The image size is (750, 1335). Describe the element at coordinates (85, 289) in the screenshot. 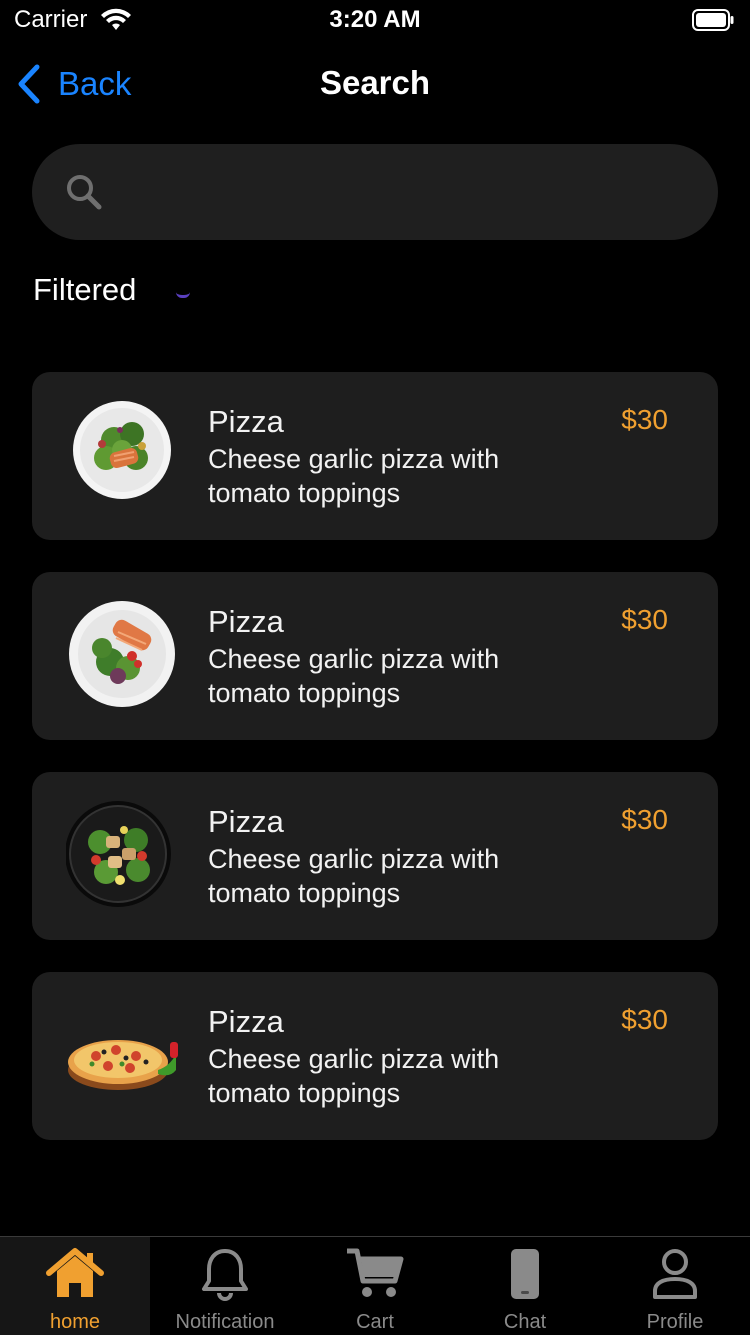

I see `filtered-heading: Filtered` at that location.